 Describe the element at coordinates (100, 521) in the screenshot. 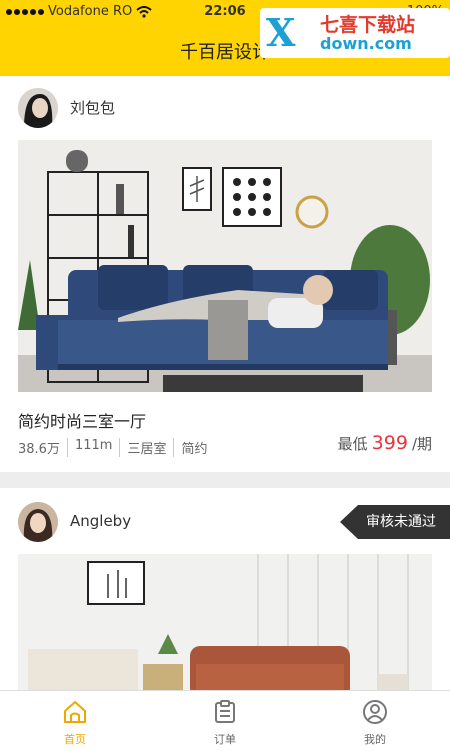

I see `author-name: Angleby` at that location.